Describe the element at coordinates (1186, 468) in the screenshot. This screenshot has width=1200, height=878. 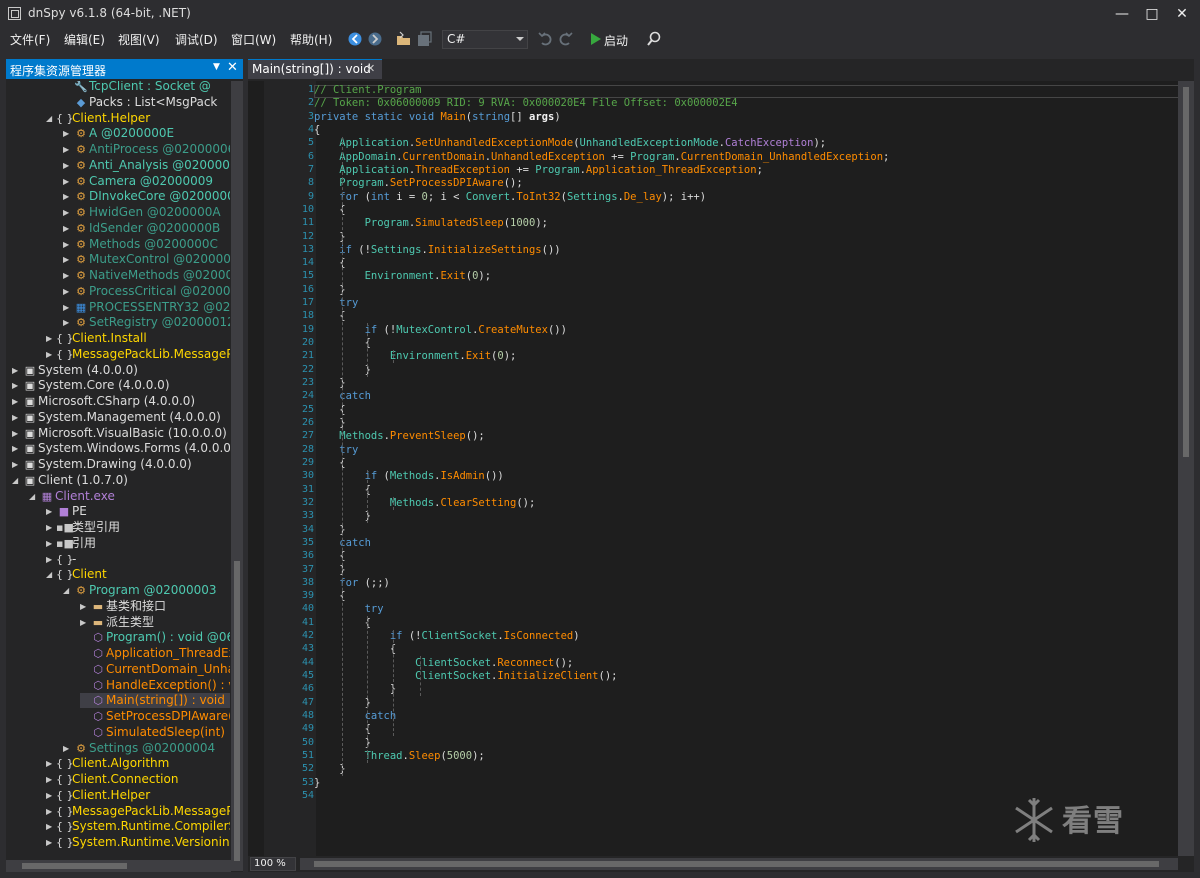
I see `editor-vertical-scrollbar` at that location.